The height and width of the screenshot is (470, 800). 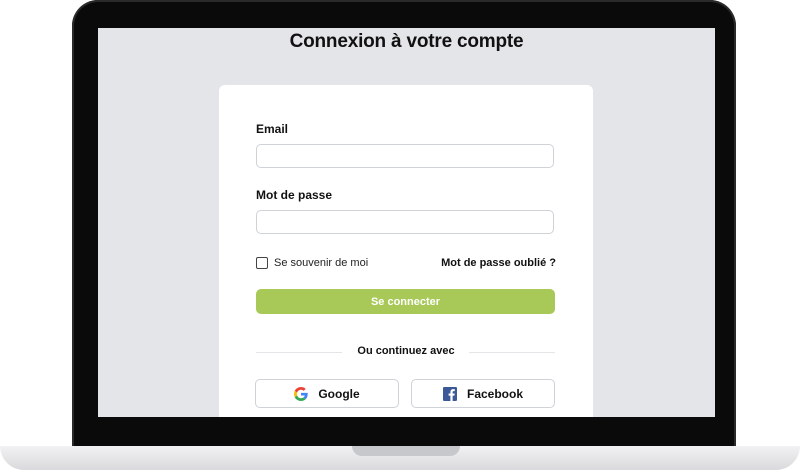 What do you see at coordinates (339, 393) in the screenshot?
I see `google-label: Google` at bounding box center [339, 393].